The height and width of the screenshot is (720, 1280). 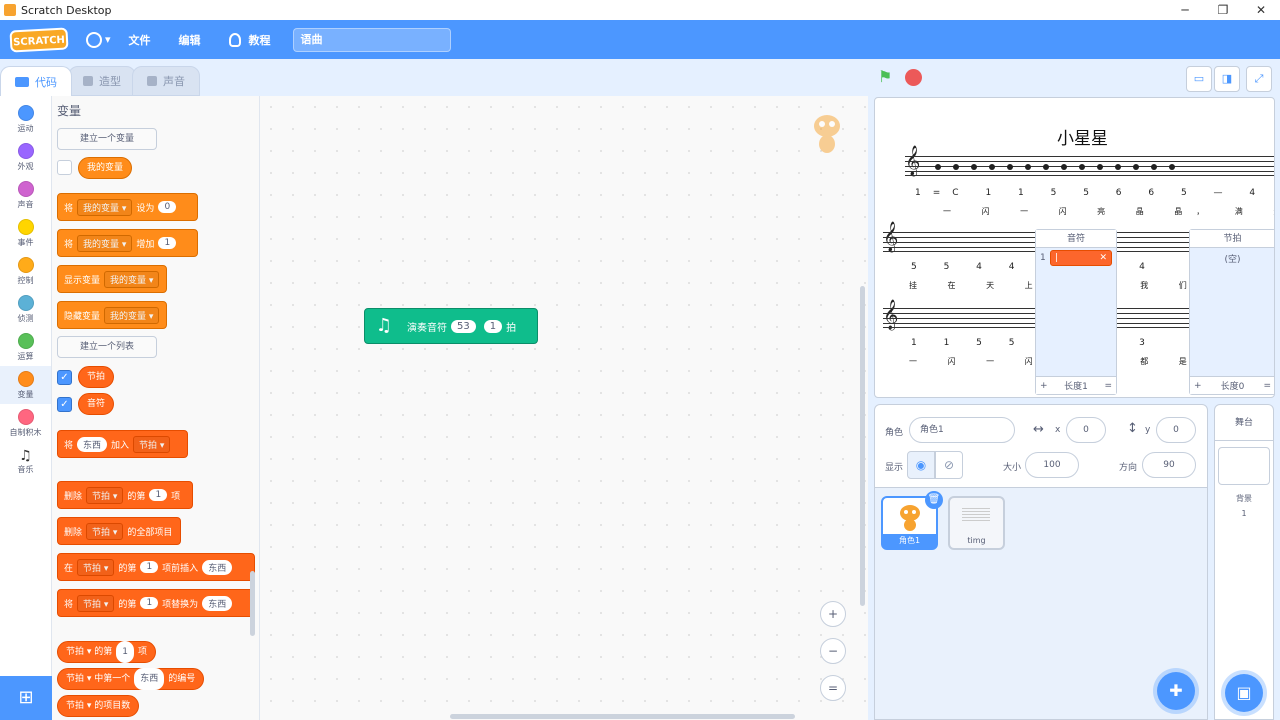 What do you see at coordinates (493, 326) in the screenshot?
I see `beats-input: 1` at bounding box center [493, 326].